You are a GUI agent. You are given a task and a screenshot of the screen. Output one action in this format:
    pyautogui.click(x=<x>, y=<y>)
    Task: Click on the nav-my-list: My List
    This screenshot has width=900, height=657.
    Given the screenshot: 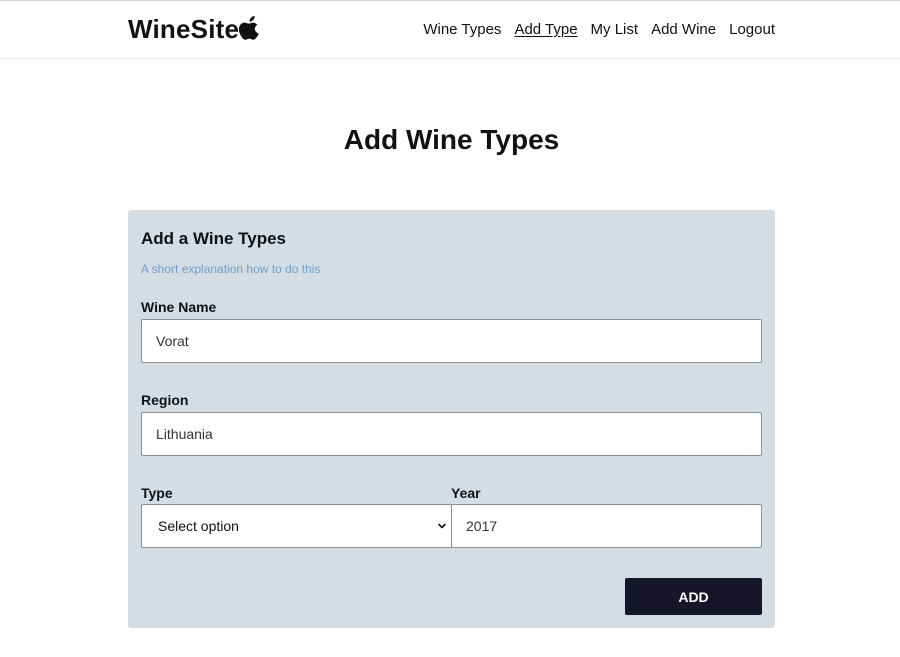 What is the action you would take?
    pyautogui.click(x=615, y=29)
    